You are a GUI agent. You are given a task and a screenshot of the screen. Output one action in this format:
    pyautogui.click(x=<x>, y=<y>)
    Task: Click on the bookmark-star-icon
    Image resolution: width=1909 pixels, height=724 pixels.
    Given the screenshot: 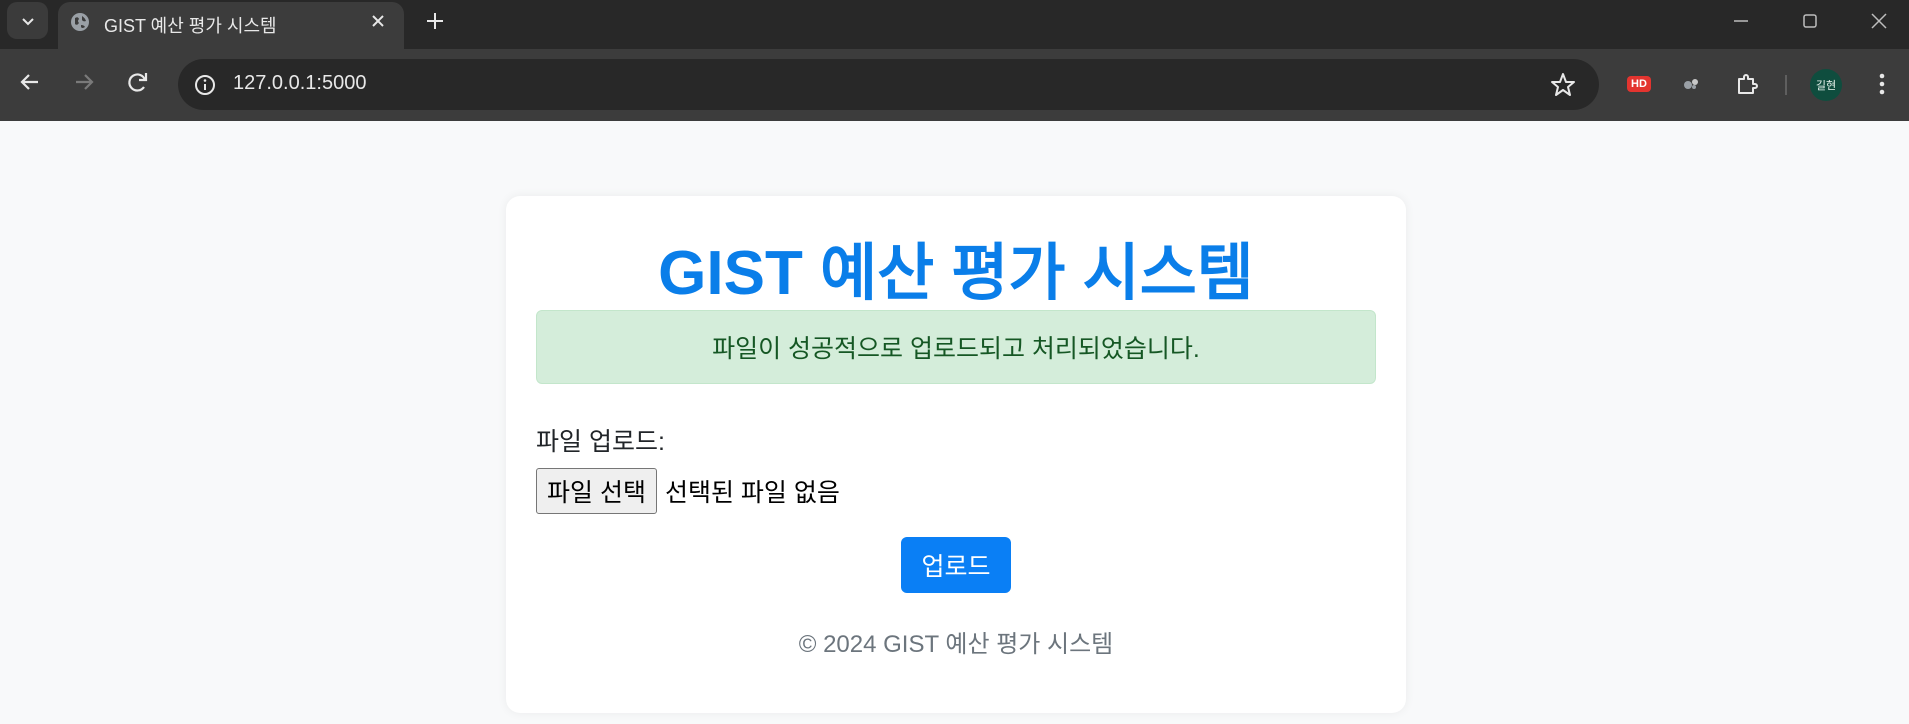 What is the action you would take?
    pyautogui.click(x=1563, y=85)
    